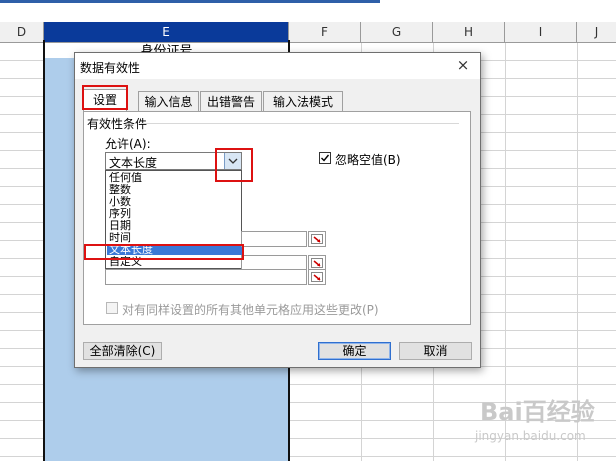 This screenshot has height=461, width=616. What do you see at coordinates (541, 32) in the screenshot?
I see `column-header-i: I` at bounding box center [541, 32].